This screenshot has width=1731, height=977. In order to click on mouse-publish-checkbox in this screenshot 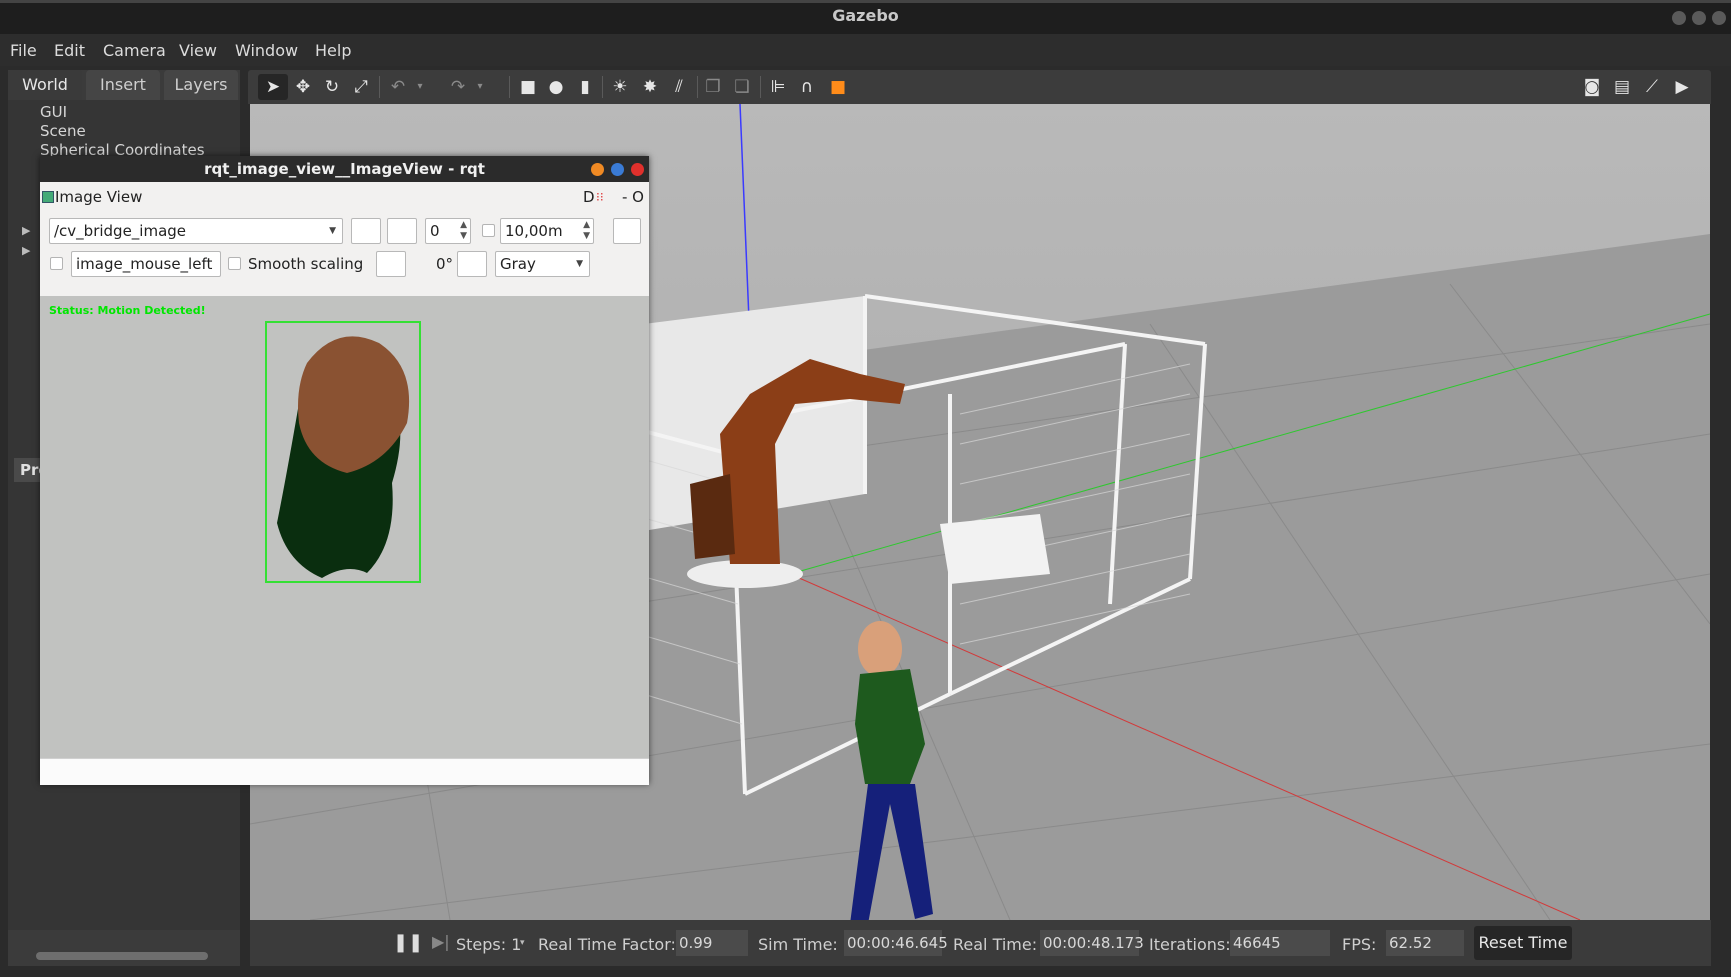, I will do `click(56, 263)`.